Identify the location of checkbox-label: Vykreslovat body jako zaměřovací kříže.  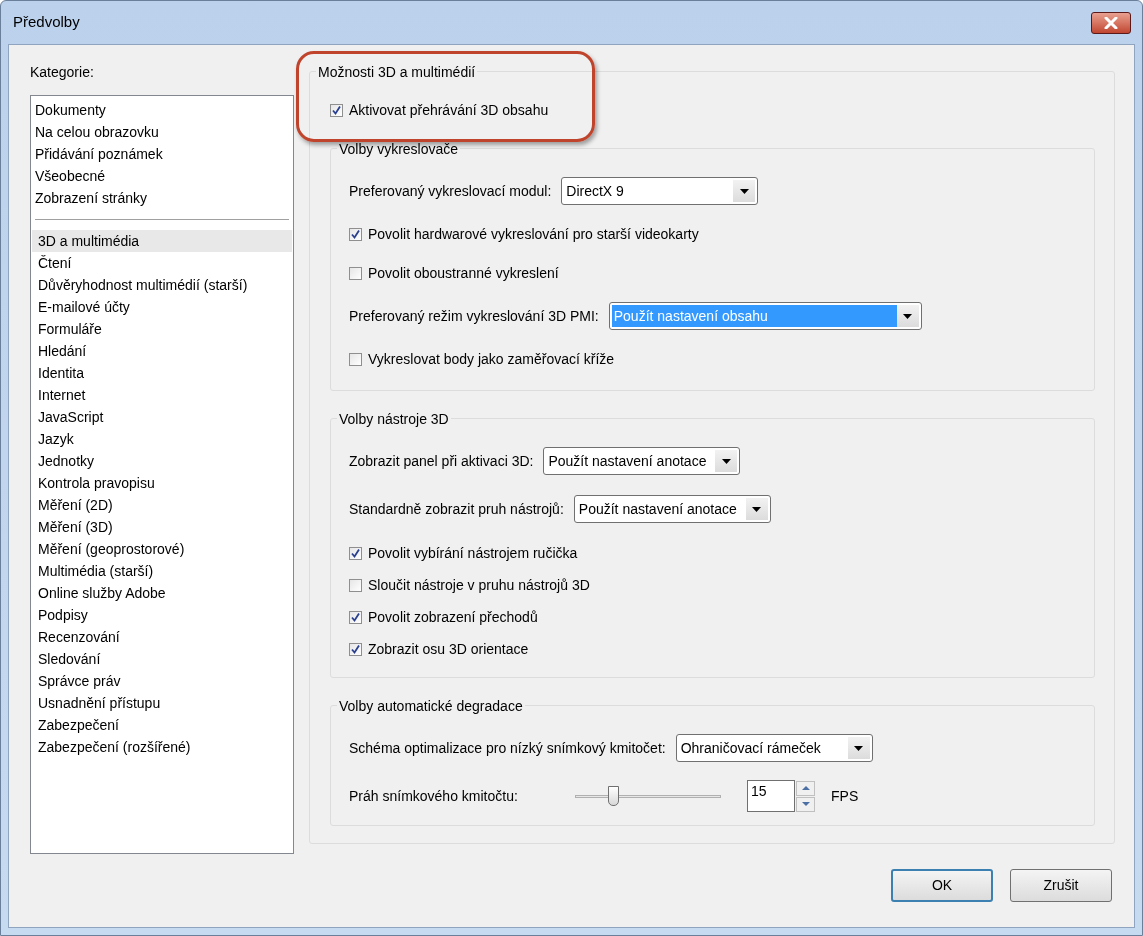
(491, 359).